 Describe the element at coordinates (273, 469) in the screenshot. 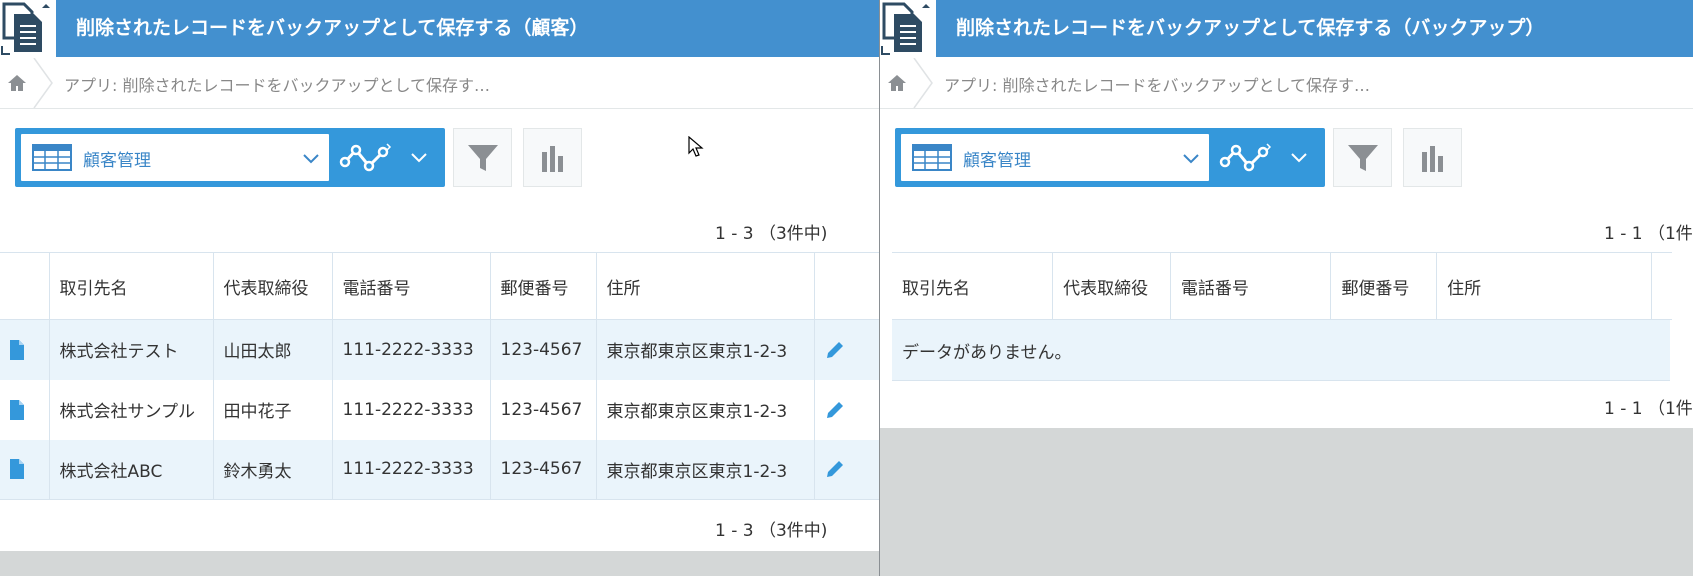

I see `cell-ceo: 鈴木勇太` at that location.